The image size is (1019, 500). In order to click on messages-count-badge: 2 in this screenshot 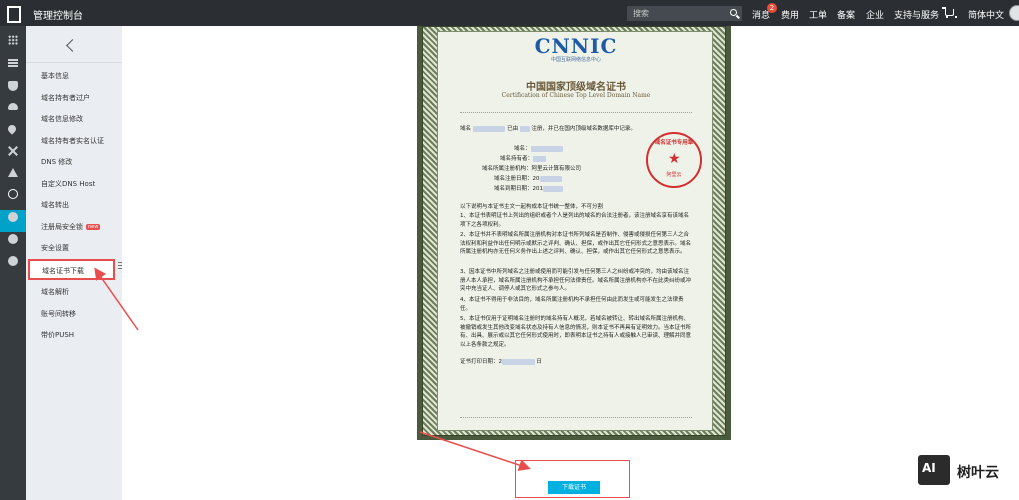, I will do `click(772, 8)`.